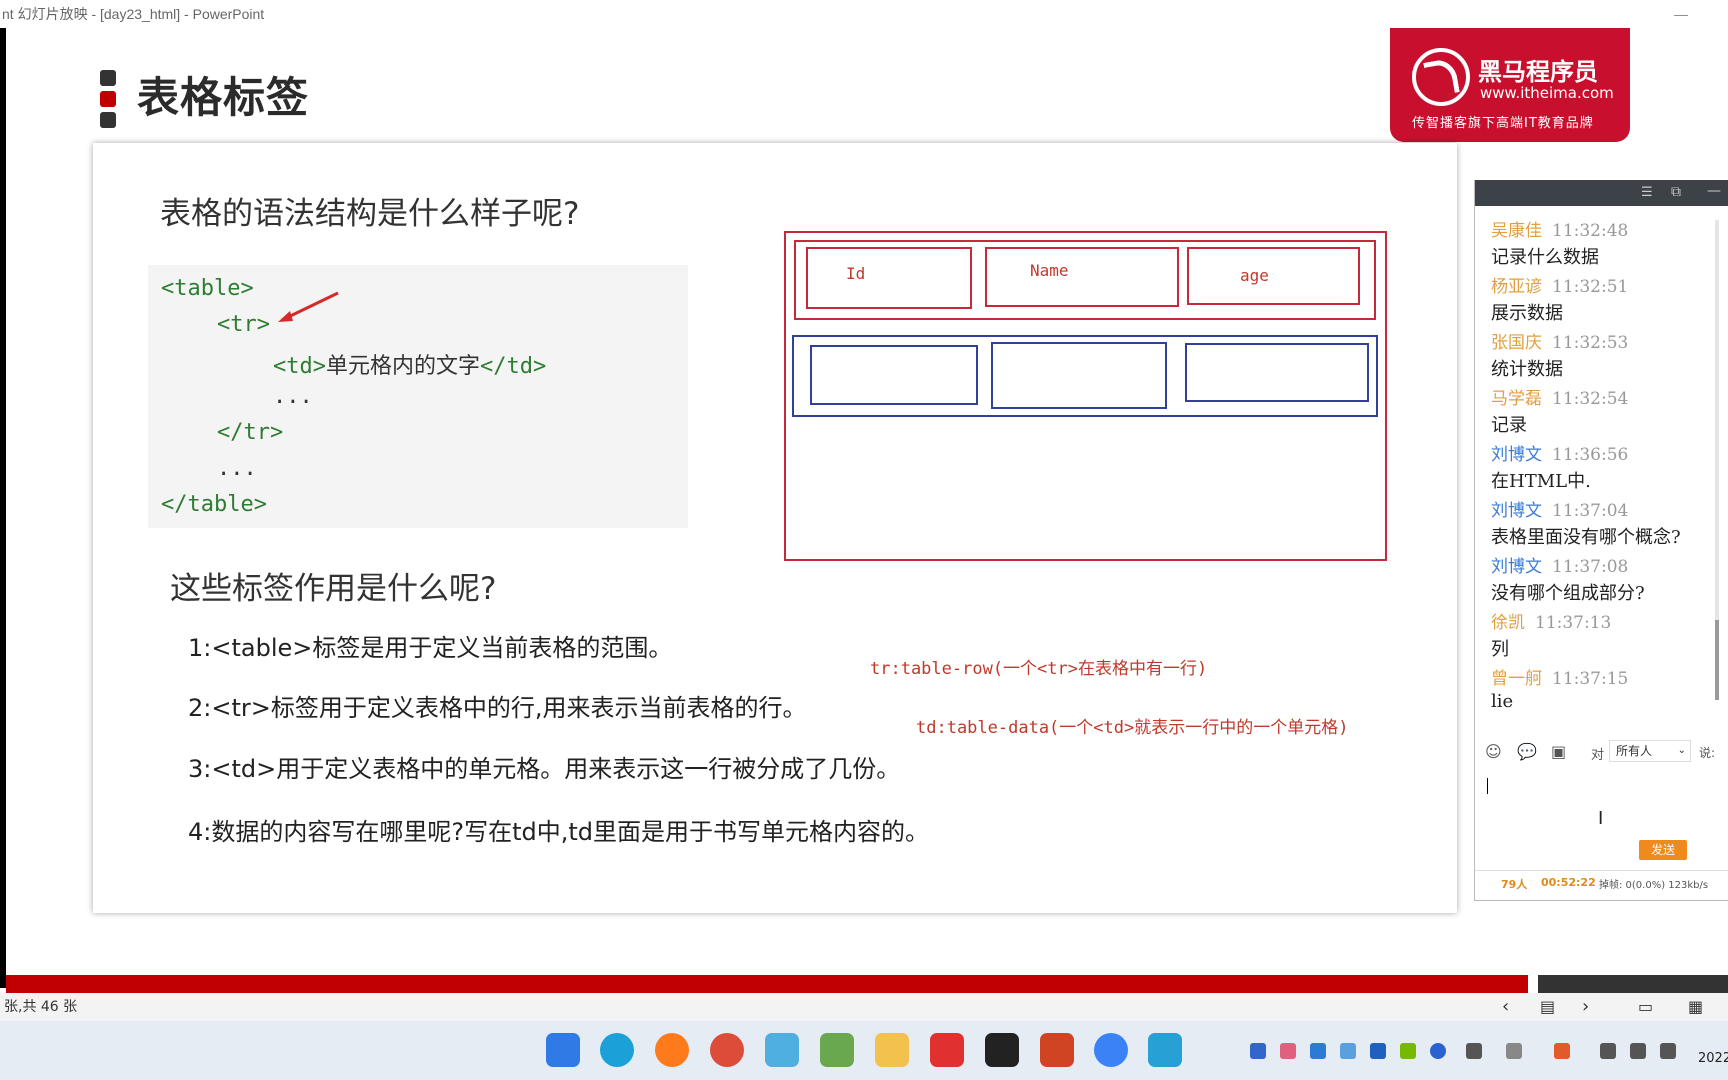  What do you see at coordinates (1590, 343) in the screenshot?
I see `chat-time: 11:32:53` at bounding box center [1590, 343].